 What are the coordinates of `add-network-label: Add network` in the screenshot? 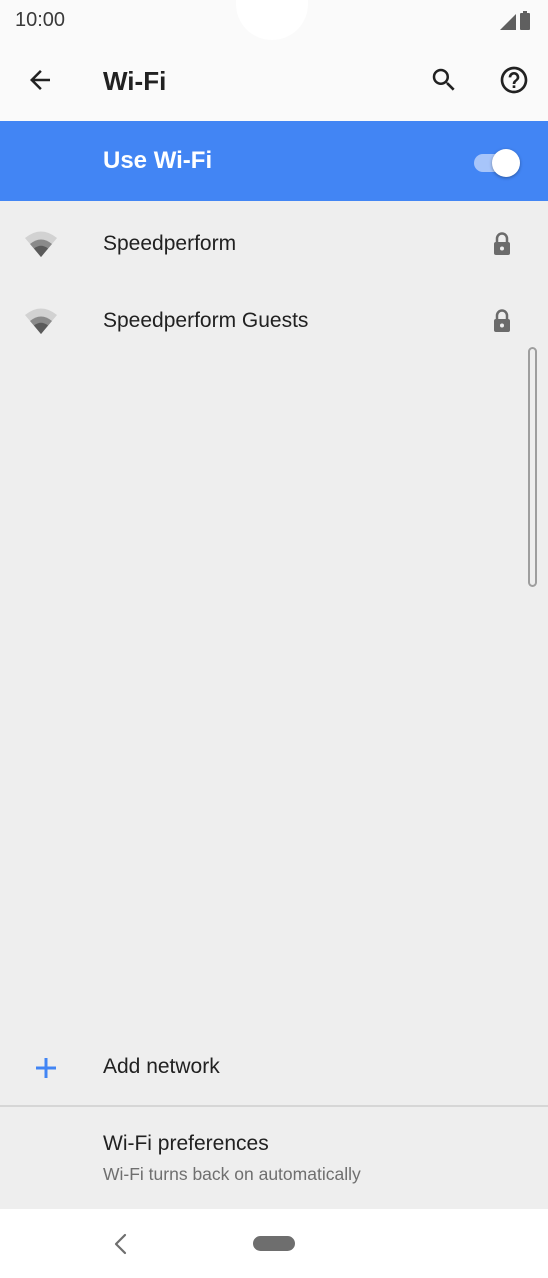 It's located at (161, 1066).